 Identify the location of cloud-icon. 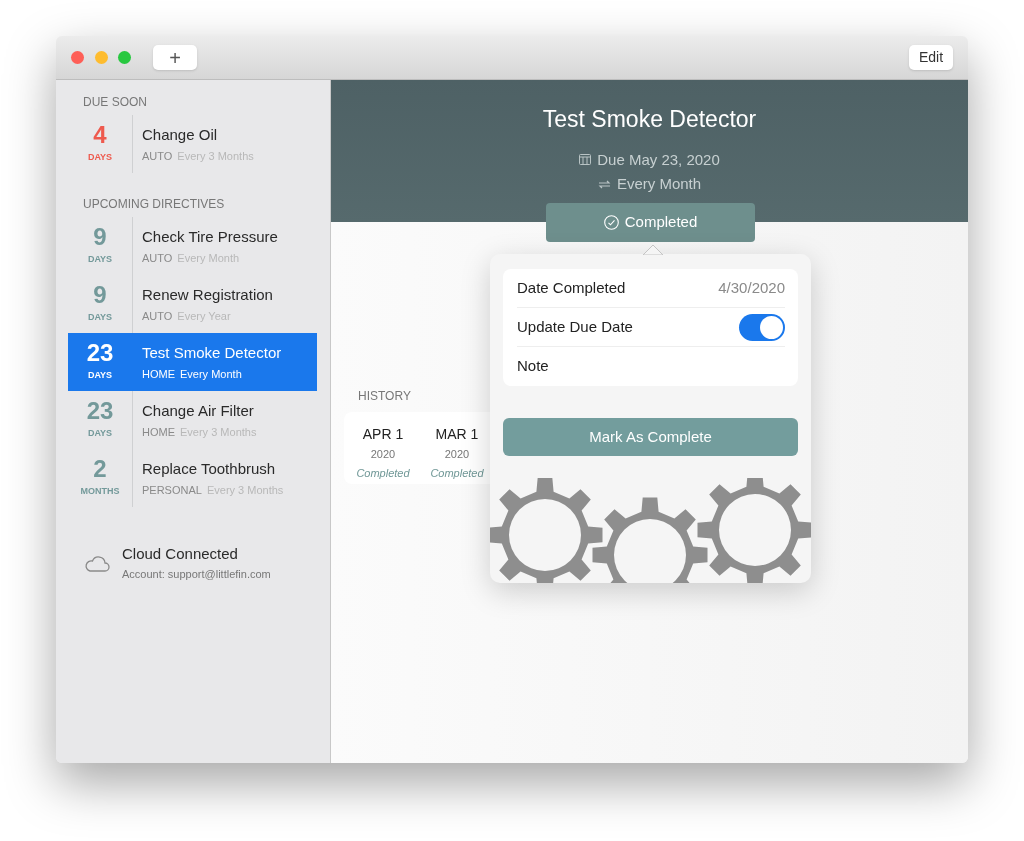
(97, 562).